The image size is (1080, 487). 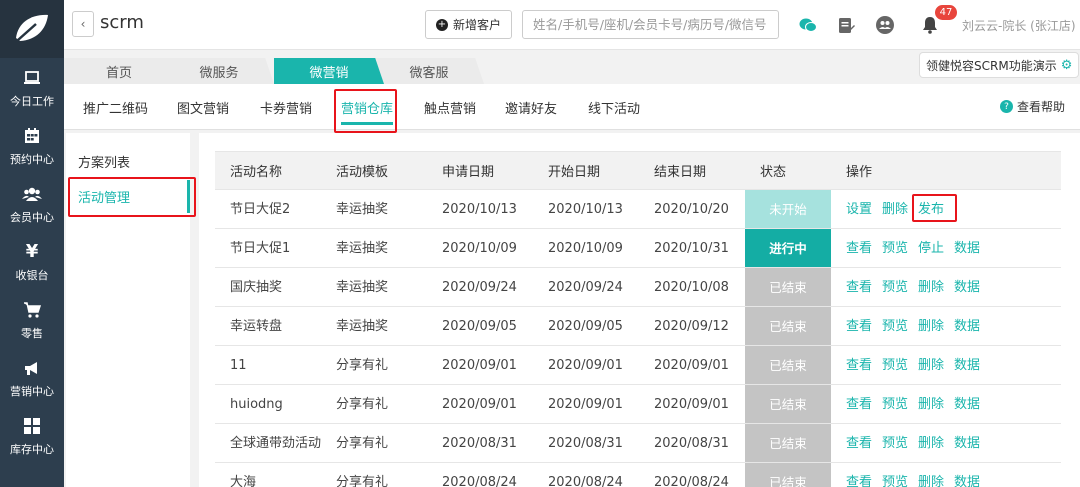 What do you see at coordinates (32, 333) in the screenshot?
I see `sidebar-item-label: 零售` at bounding box center [32, 333].